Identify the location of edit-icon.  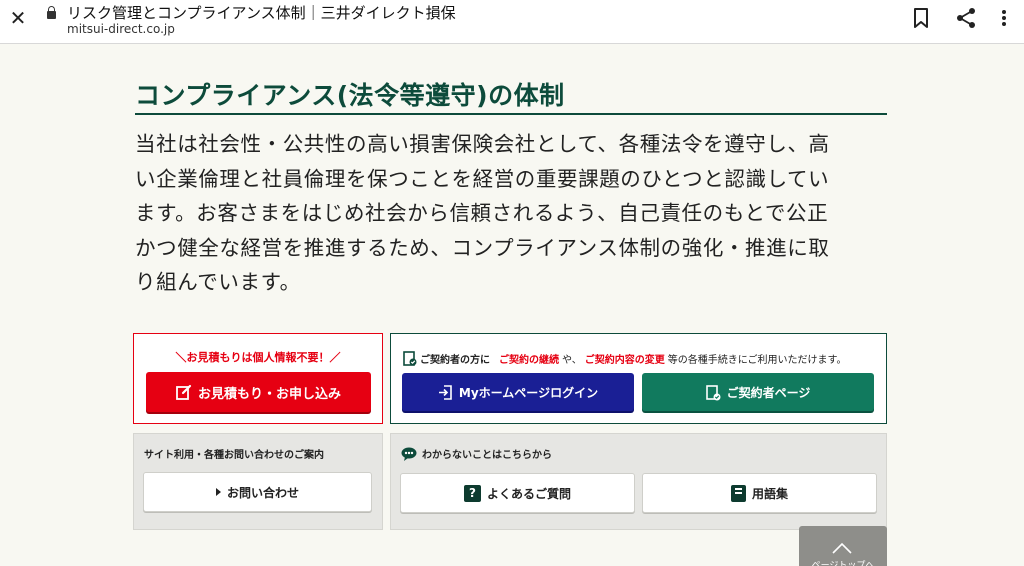
(184, 392).